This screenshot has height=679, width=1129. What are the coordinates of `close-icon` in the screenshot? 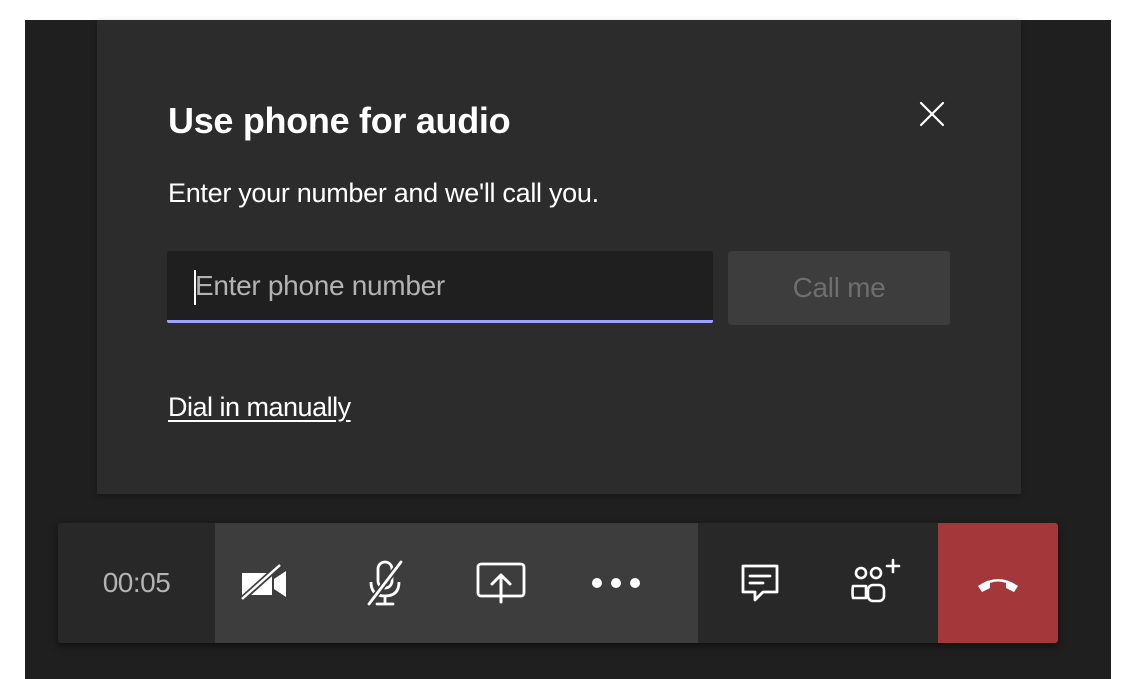 It's located at (932, 114).